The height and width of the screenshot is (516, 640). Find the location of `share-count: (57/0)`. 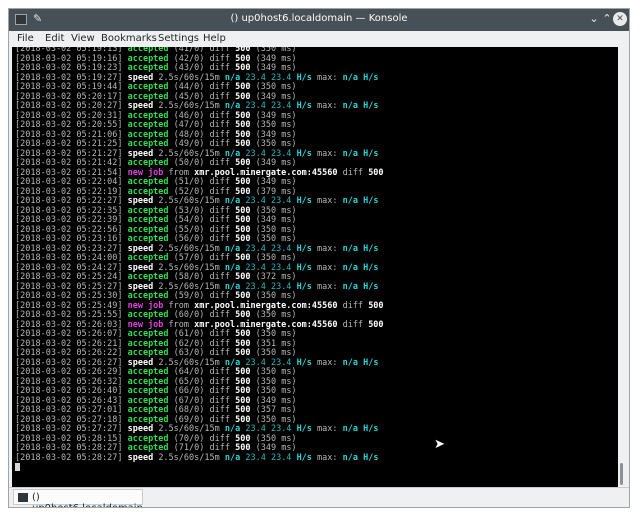

share-count: (57/0) is located at coordinates (189, 258).